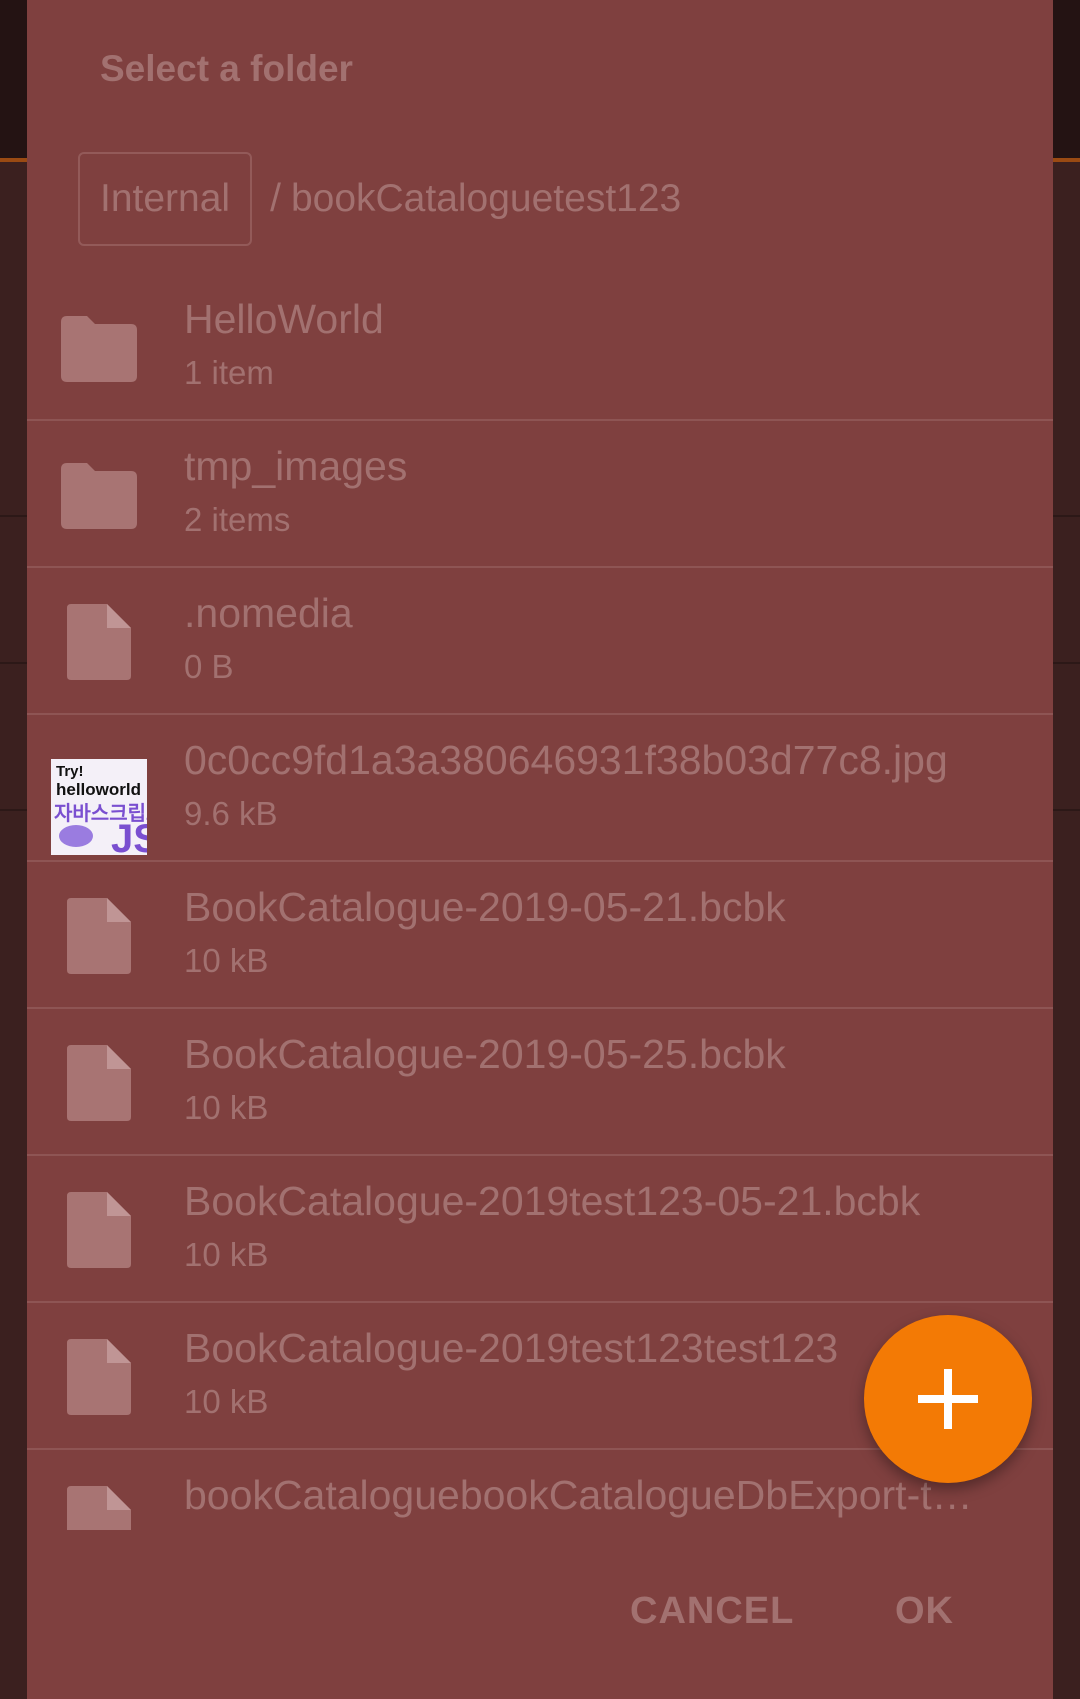  I want to click on item-name: BookCatalogue-2019-05-25.bcbk, so click(485, 1054).